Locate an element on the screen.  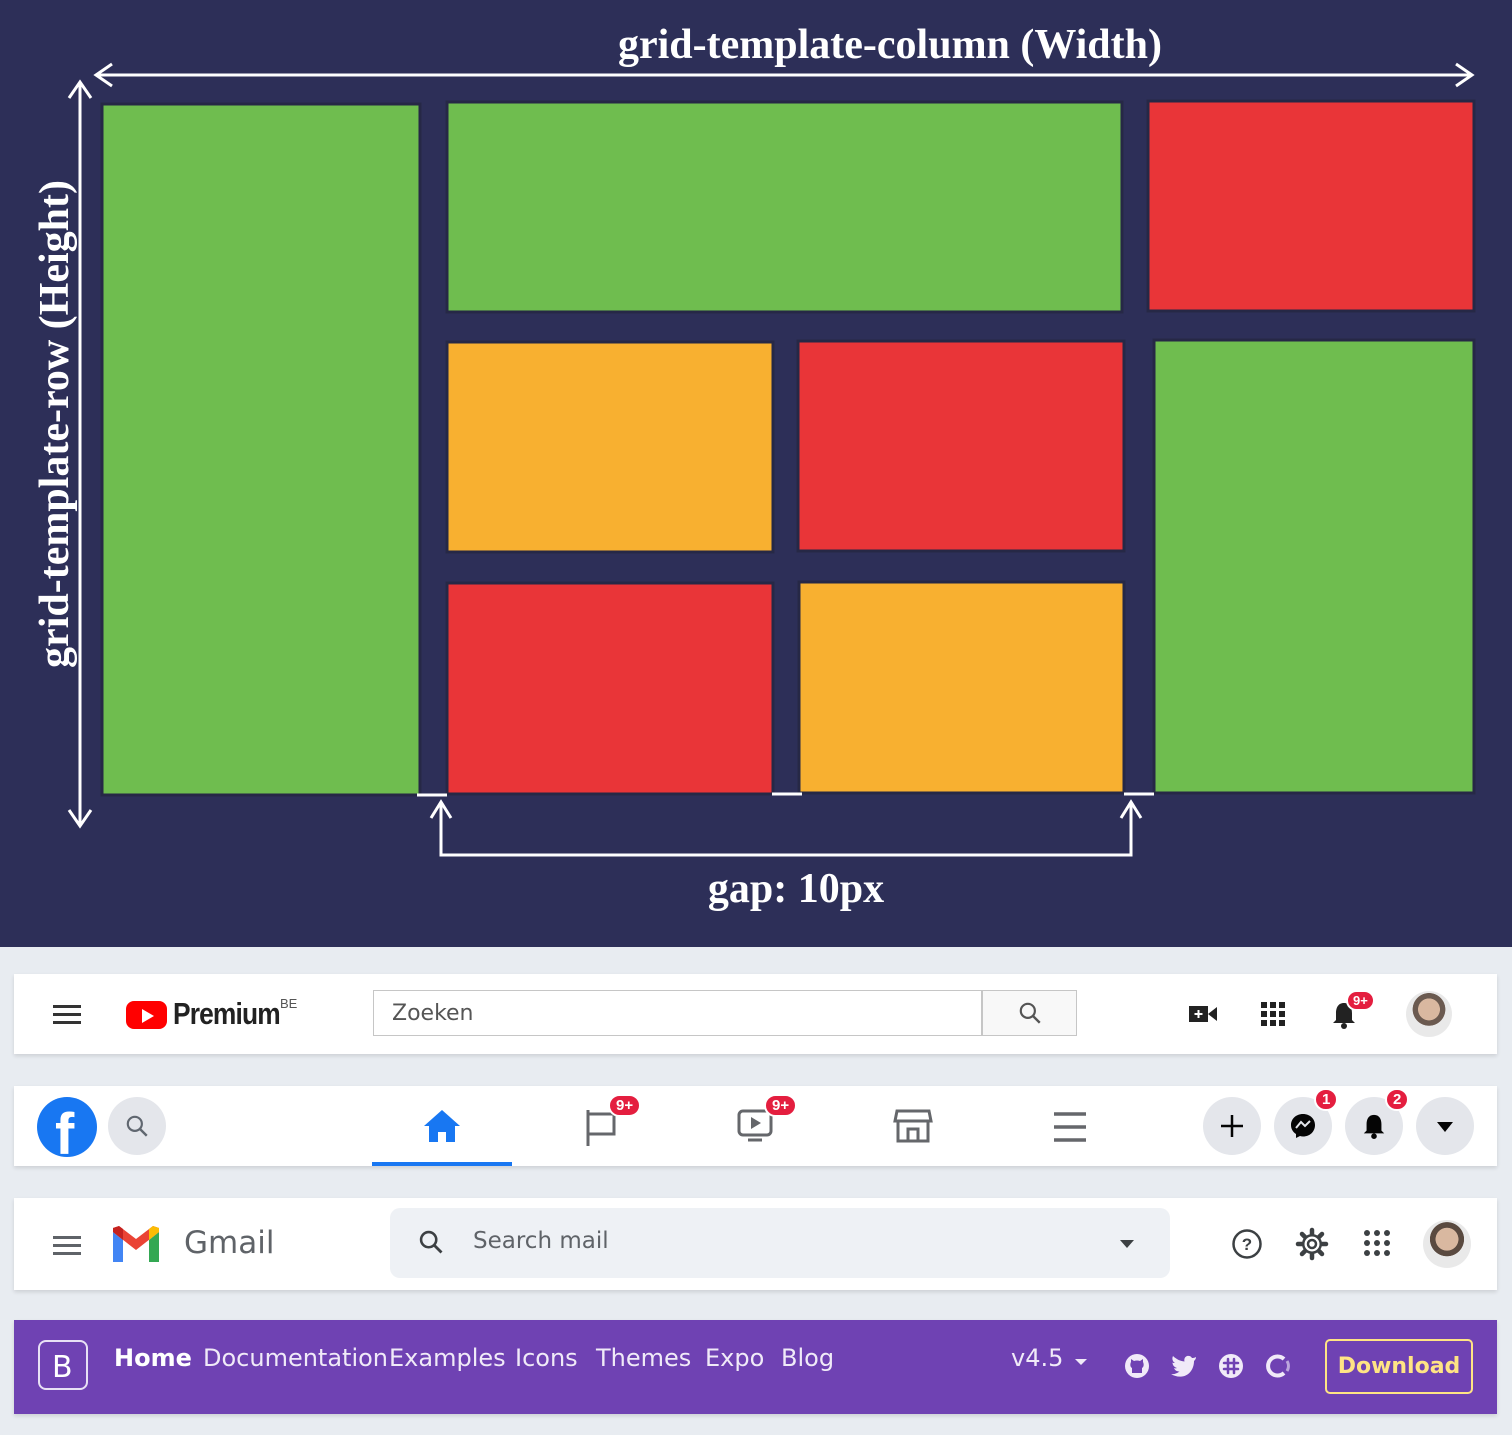
video-camera-icon is located at coordinates (1203, 1014).